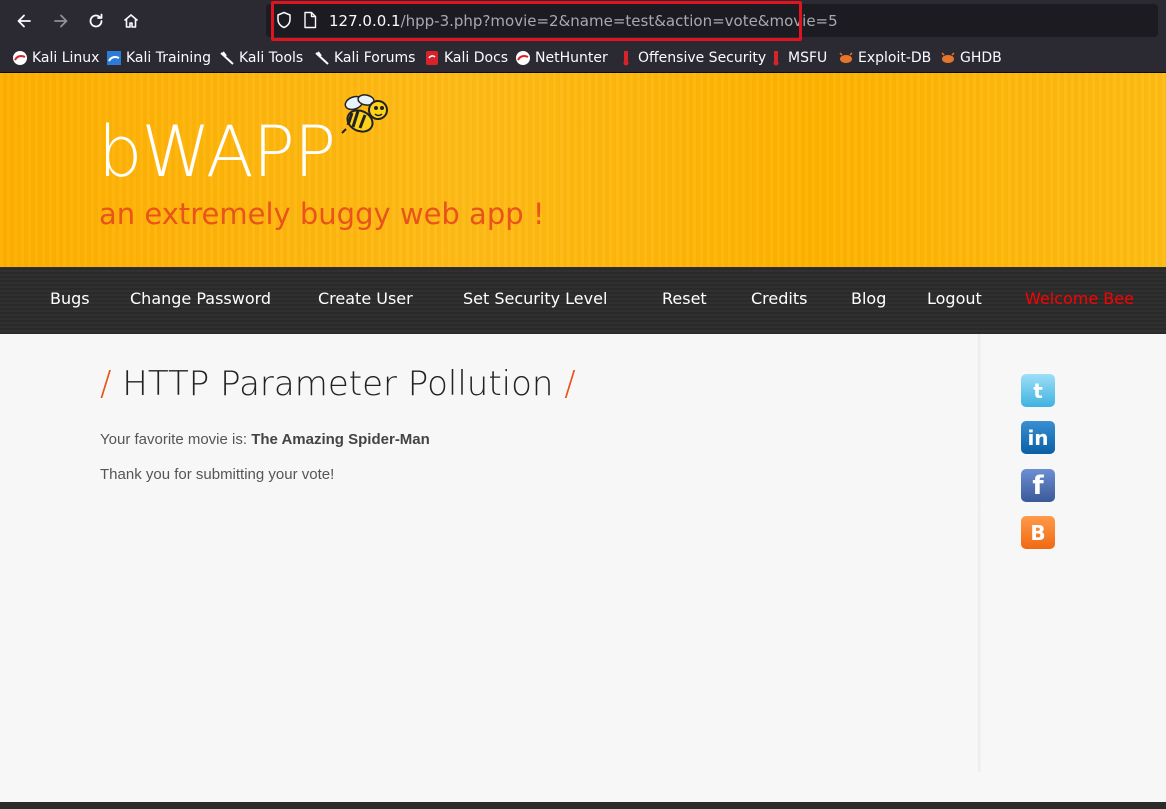 This screenshot has height=809, width=1166. I want to click on menu-item-change-password: Change Password, so click(200, 298).